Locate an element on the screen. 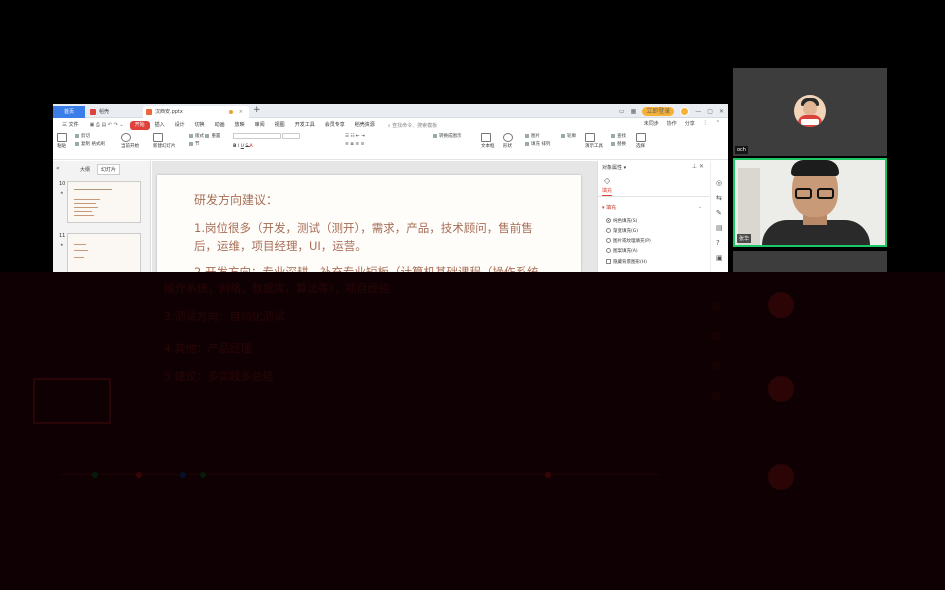  section-label: 节 is located at coordinates (197, 144).